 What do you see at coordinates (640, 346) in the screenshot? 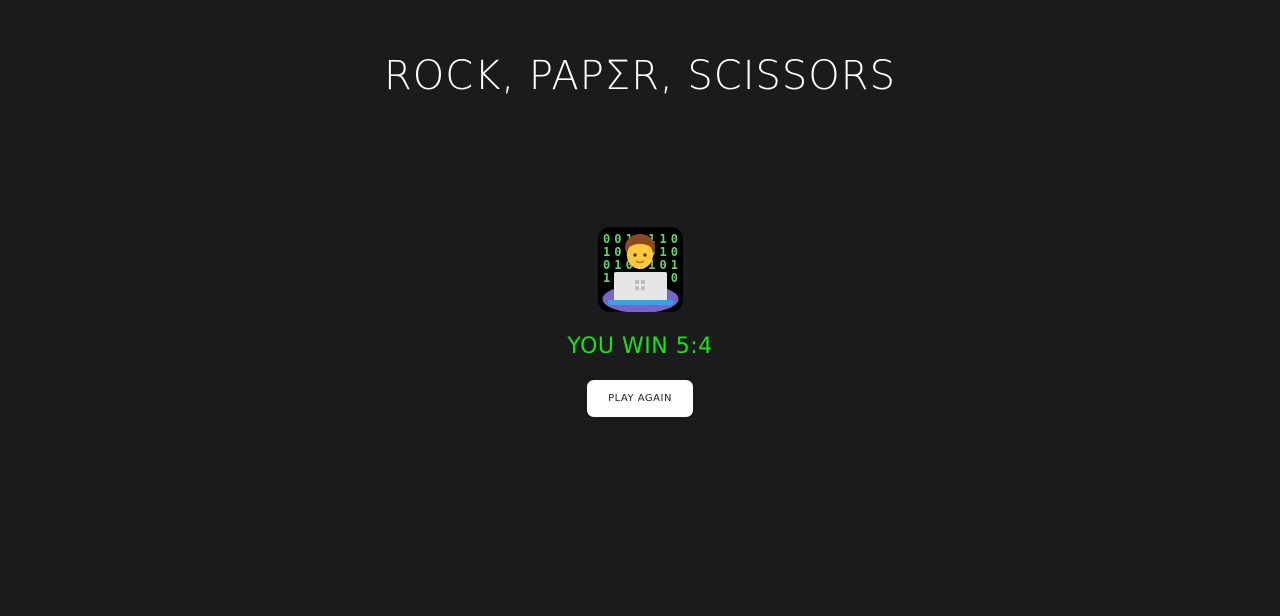
I see `result-text: YOU WIN 5:4` at bounding box center [640, 346].